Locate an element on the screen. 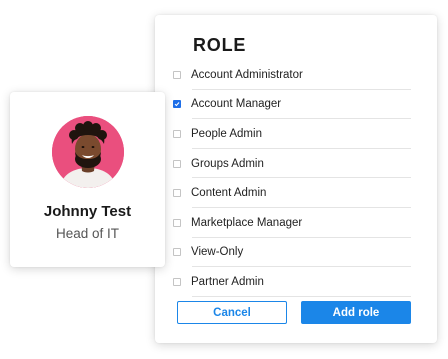 Image resolution: width=448 pixels, height=359 pixels. profile-name: Johnny Test is located at coordinates (87, 211).